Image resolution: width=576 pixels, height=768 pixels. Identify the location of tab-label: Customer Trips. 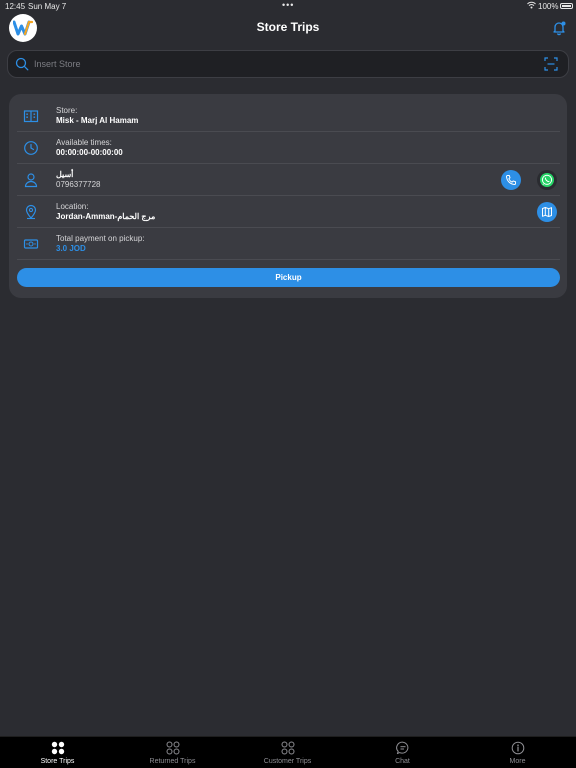
(287, 761).